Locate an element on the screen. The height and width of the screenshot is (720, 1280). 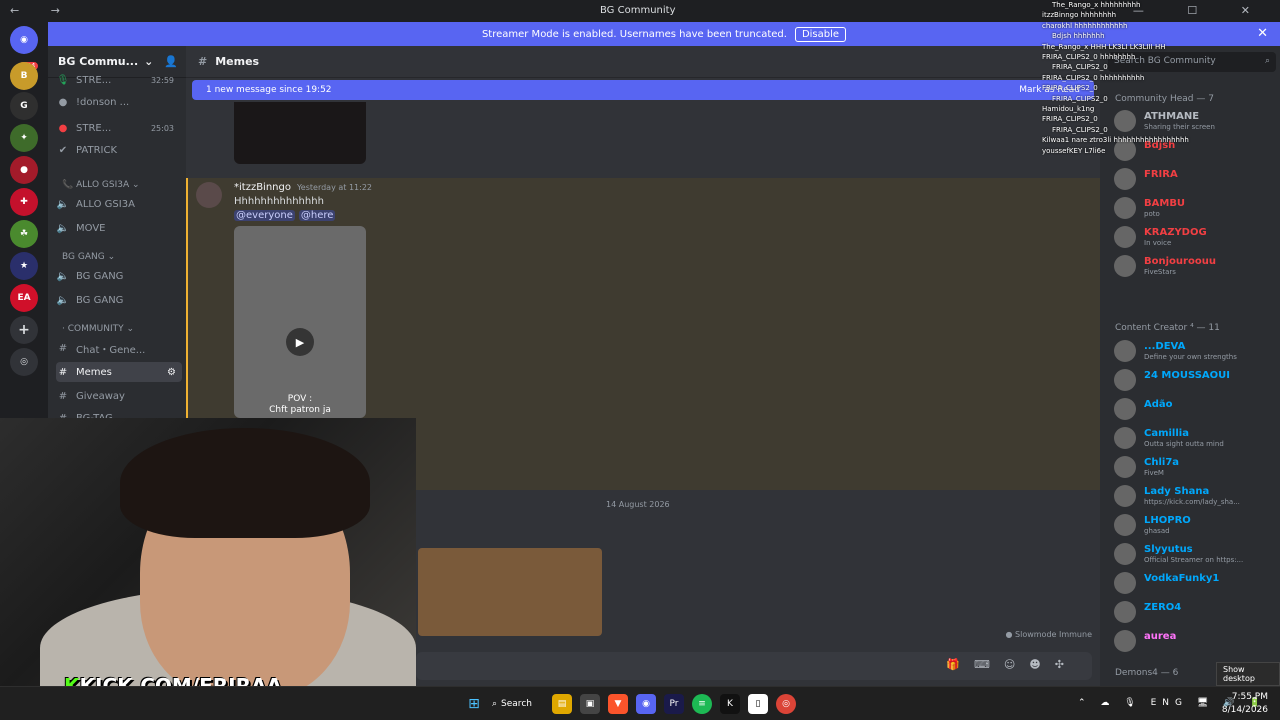
member-name: Chli7a is located at coordinates (1162, 462).